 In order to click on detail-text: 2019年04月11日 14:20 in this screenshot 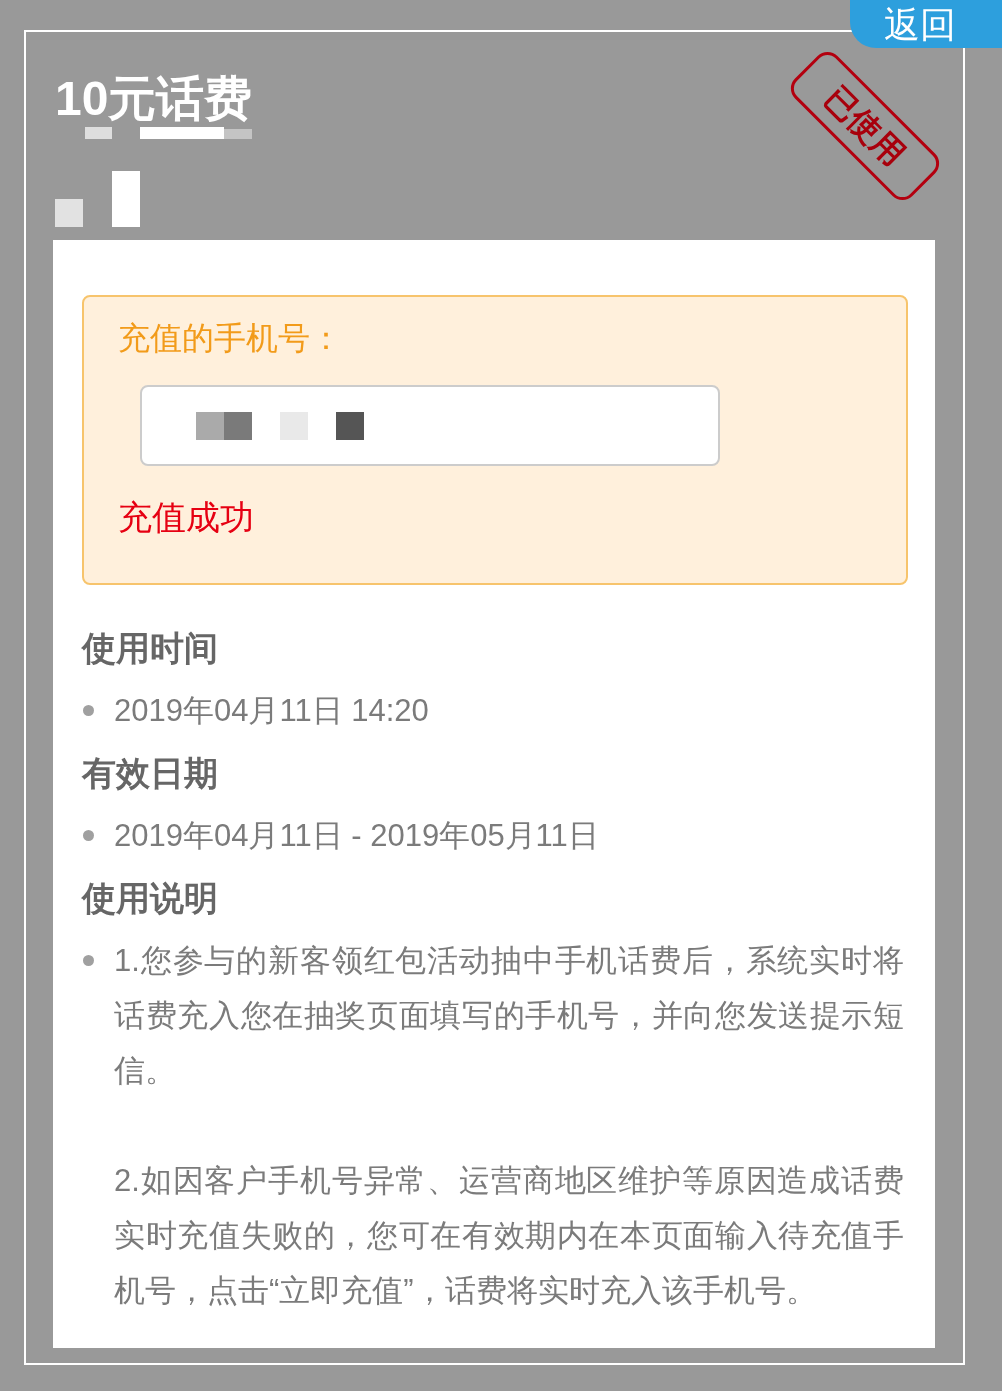, I will do `click(272, 711)`.